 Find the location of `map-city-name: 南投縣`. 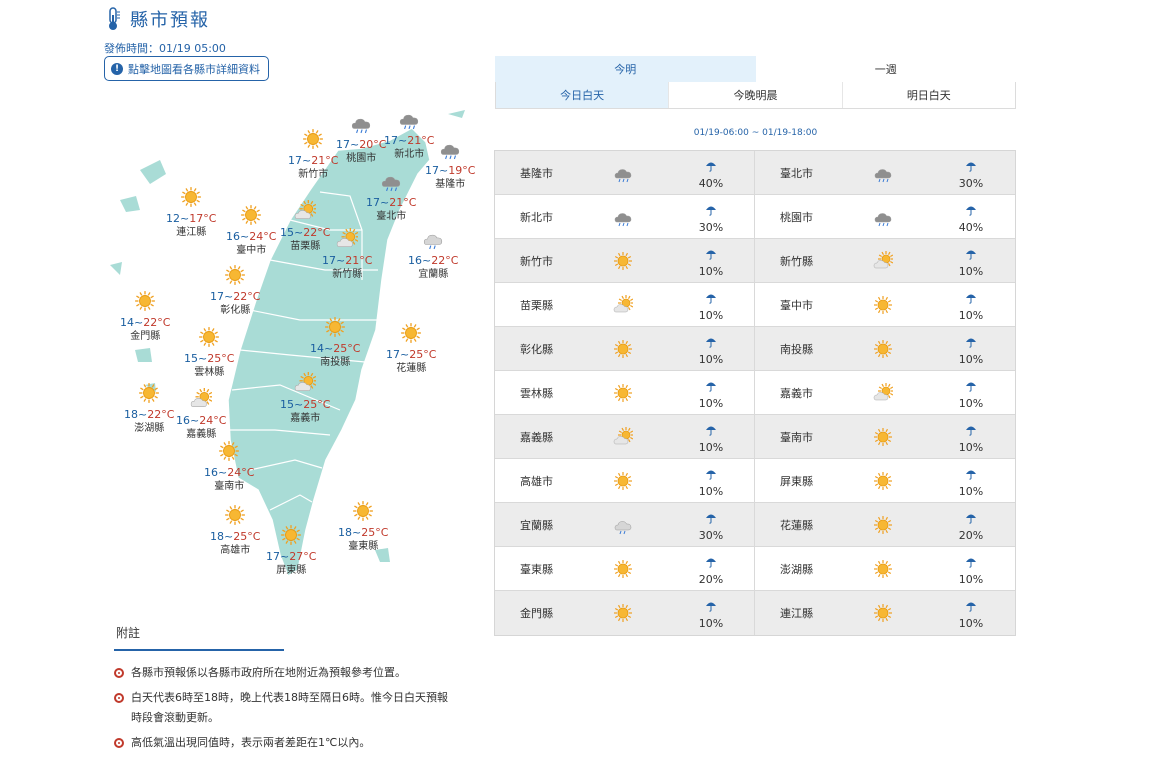

map-city-name: 南投縣 is located at coordinates (335, 362).